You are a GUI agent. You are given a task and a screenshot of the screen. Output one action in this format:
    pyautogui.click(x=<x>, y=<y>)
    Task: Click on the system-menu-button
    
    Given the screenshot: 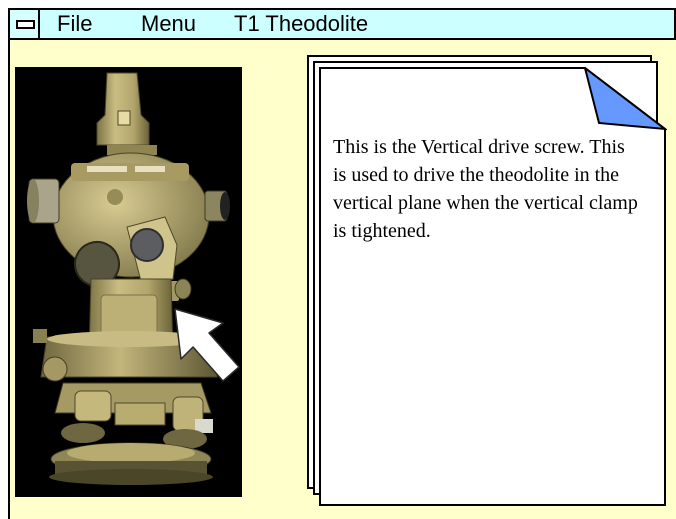 What is the action you would take?
    pyautogui.click(x=25, y=24)
    